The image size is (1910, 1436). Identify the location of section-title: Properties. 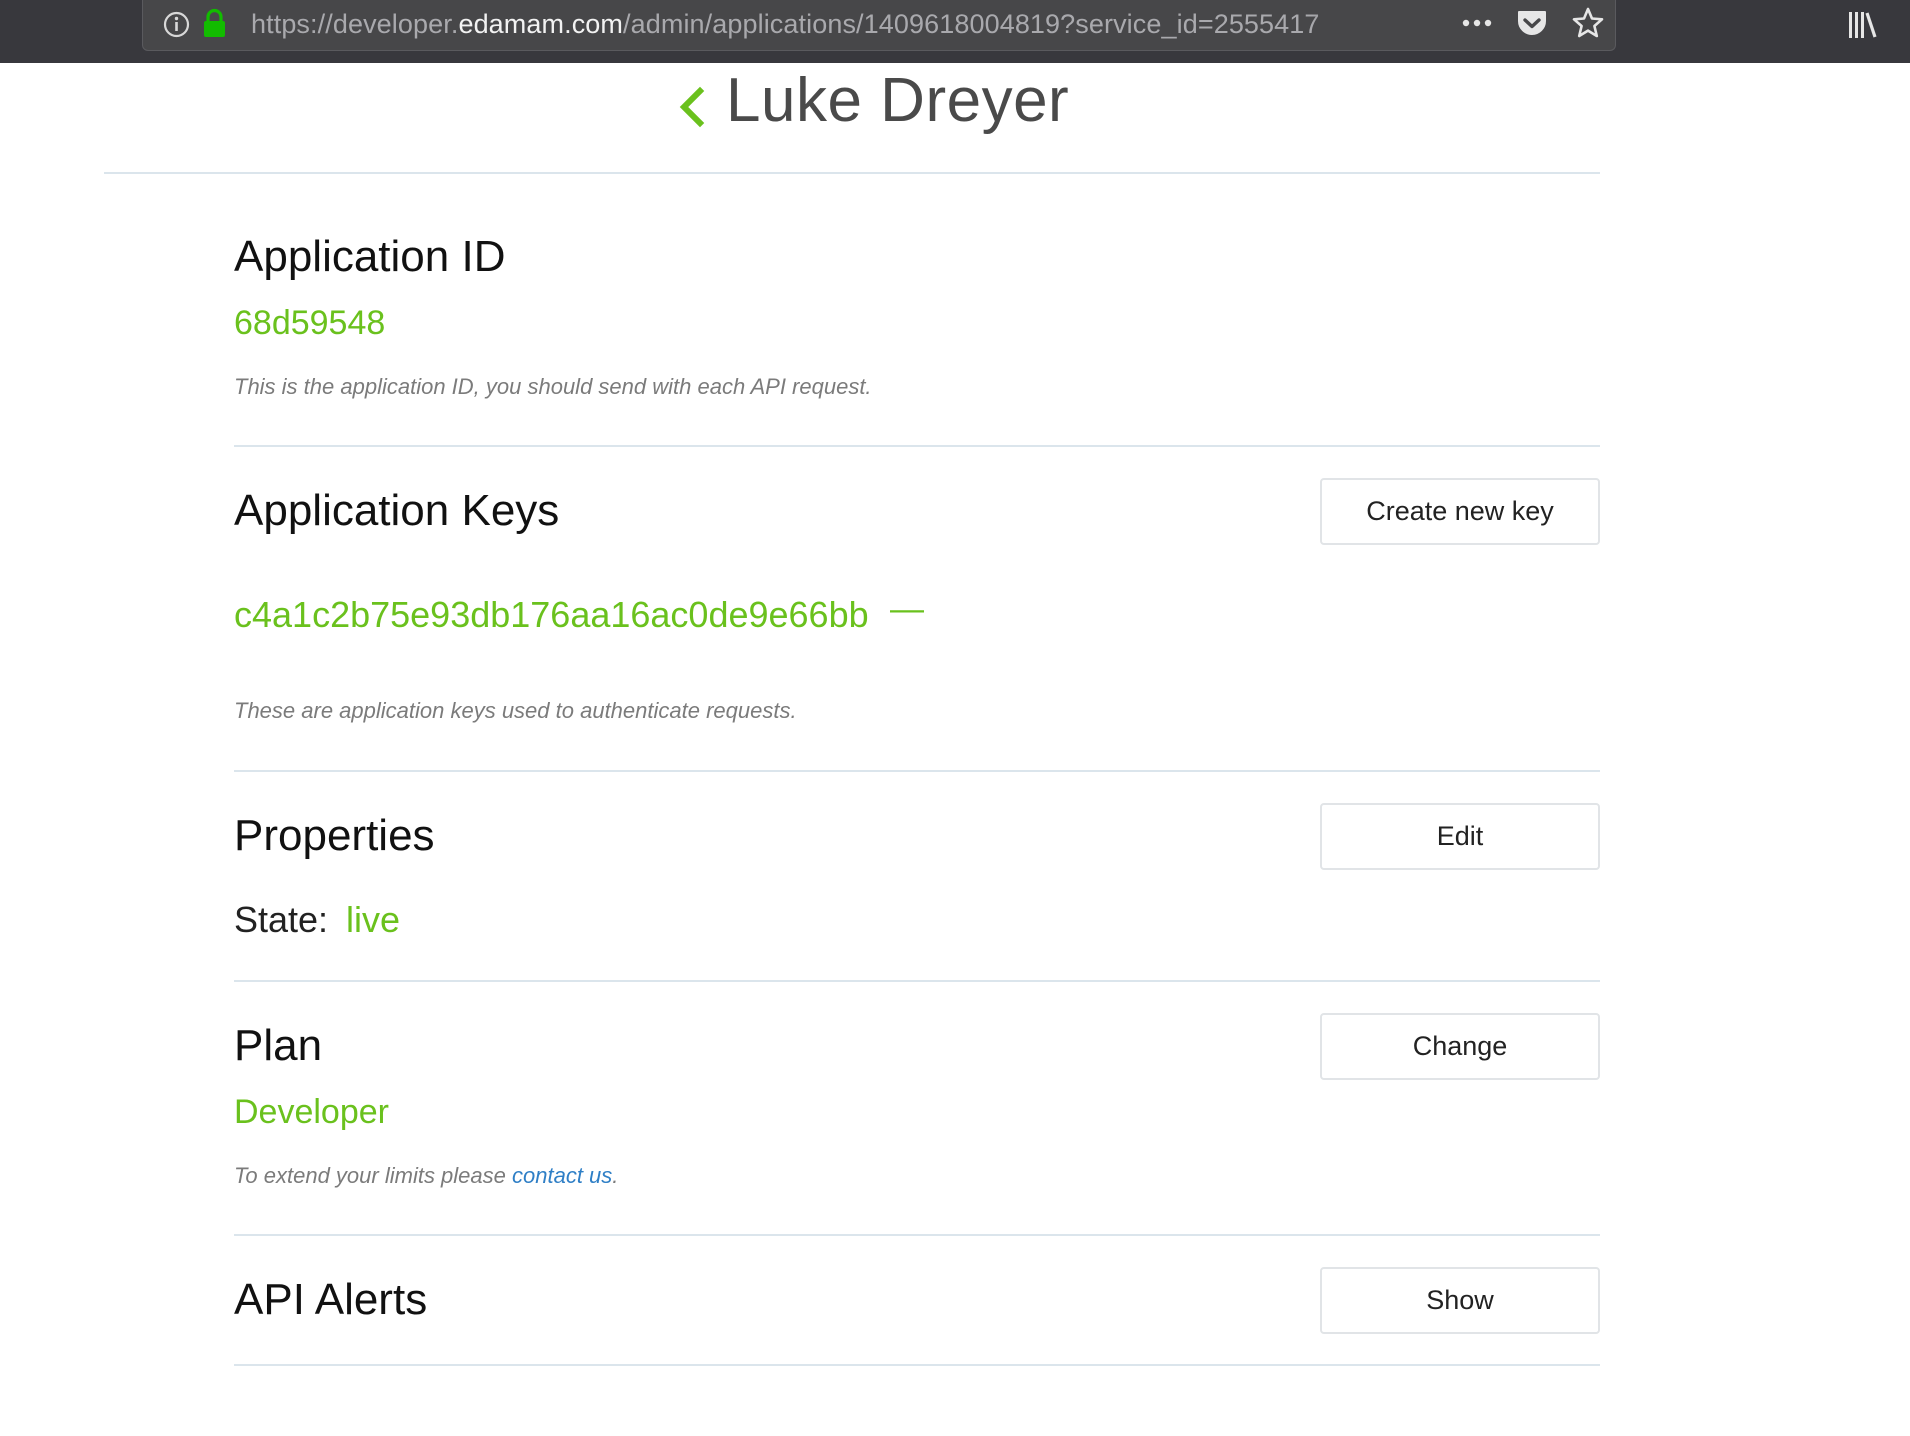
(334, 835).